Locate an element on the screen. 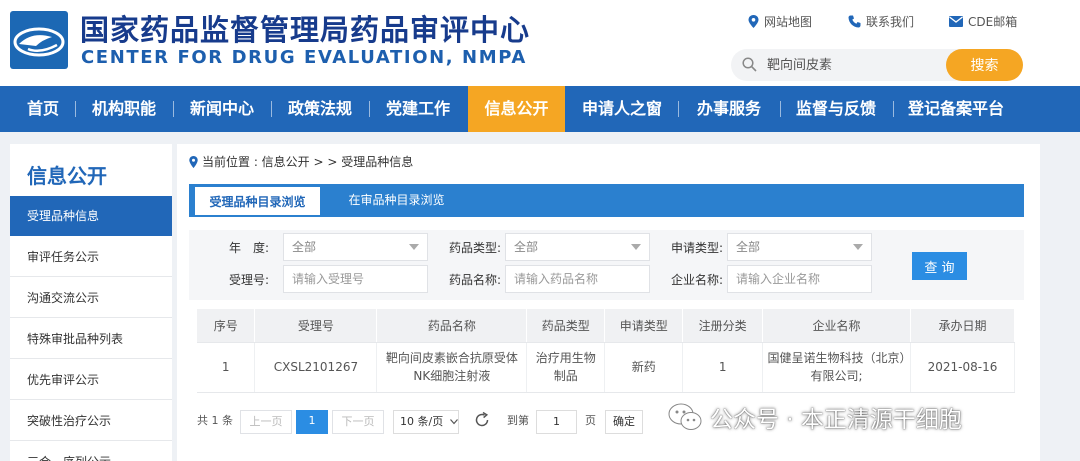 This screenshot has width=1080, height=461. page-size-value: 10 条/页 is located at coordinates (422, 421).